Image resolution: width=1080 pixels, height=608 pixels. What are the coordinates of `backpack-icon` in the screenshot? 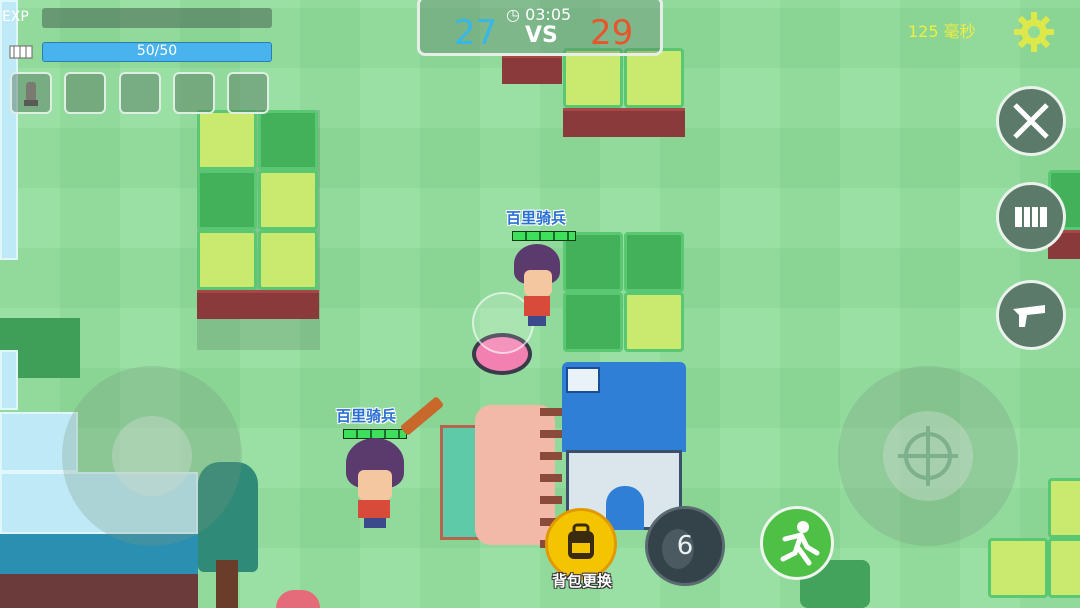 It's located at (581, 541).